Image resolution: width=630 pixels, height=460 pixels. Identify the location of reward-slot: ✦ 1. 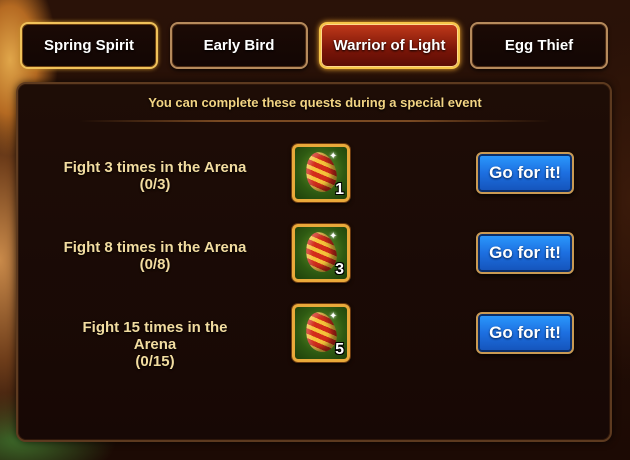
(321, 173).